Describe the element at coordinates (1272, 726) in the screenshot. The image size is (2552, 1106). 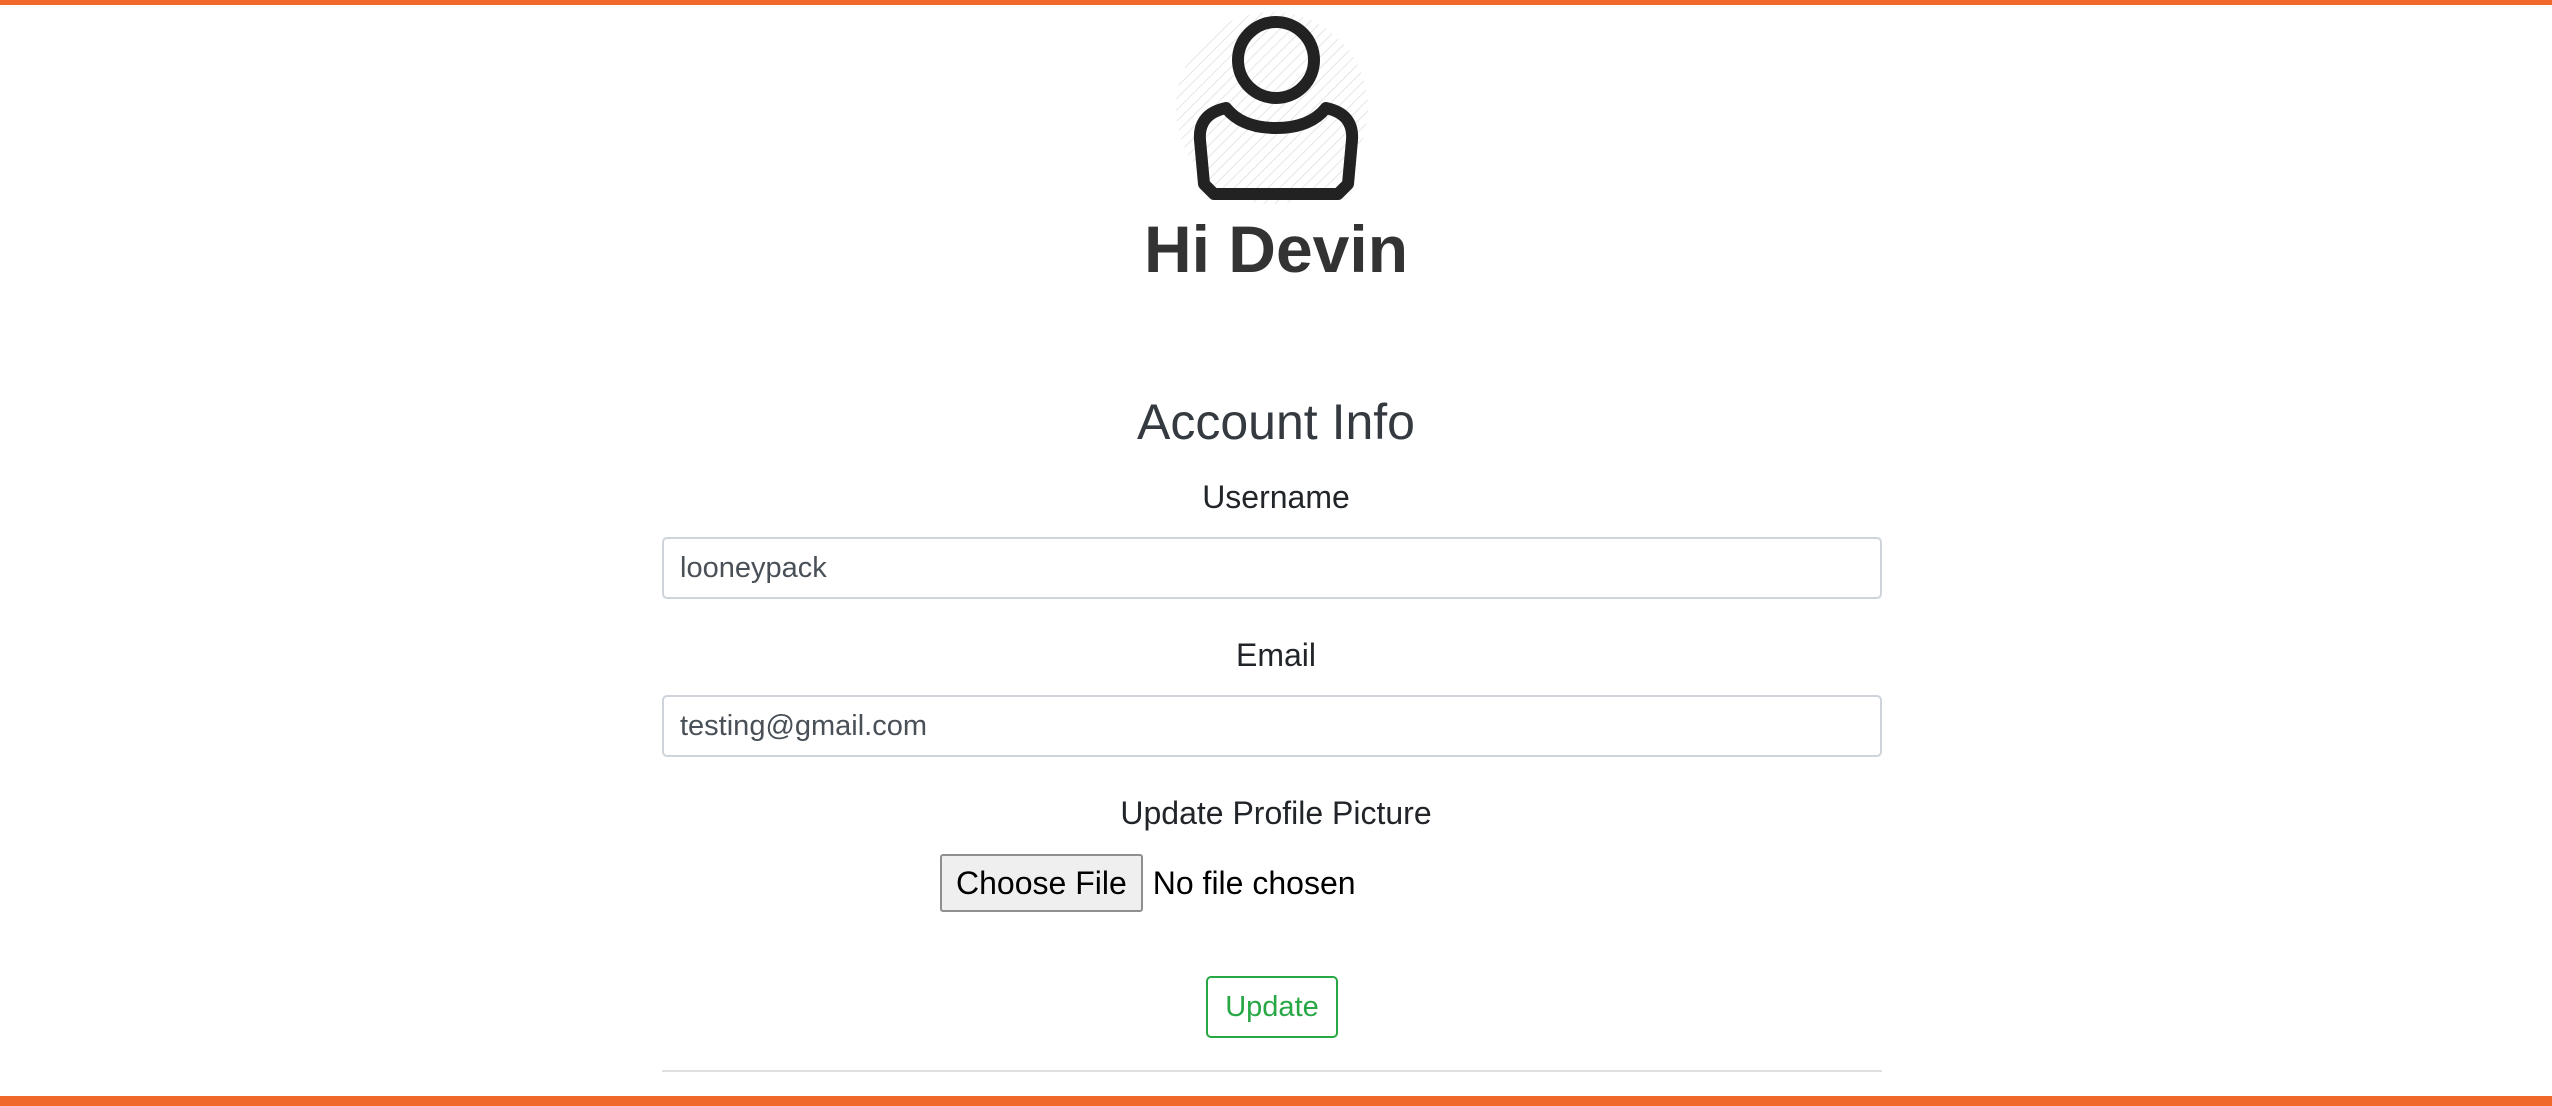
I see `email-input` at that location.